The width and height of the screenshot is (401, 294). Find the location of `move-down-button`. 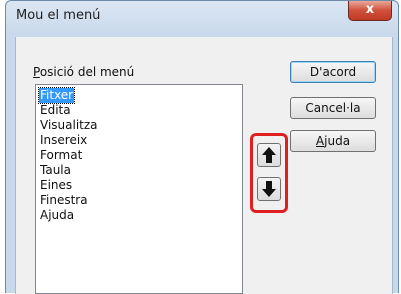

move-down-button is located at coordinates (269, 189).